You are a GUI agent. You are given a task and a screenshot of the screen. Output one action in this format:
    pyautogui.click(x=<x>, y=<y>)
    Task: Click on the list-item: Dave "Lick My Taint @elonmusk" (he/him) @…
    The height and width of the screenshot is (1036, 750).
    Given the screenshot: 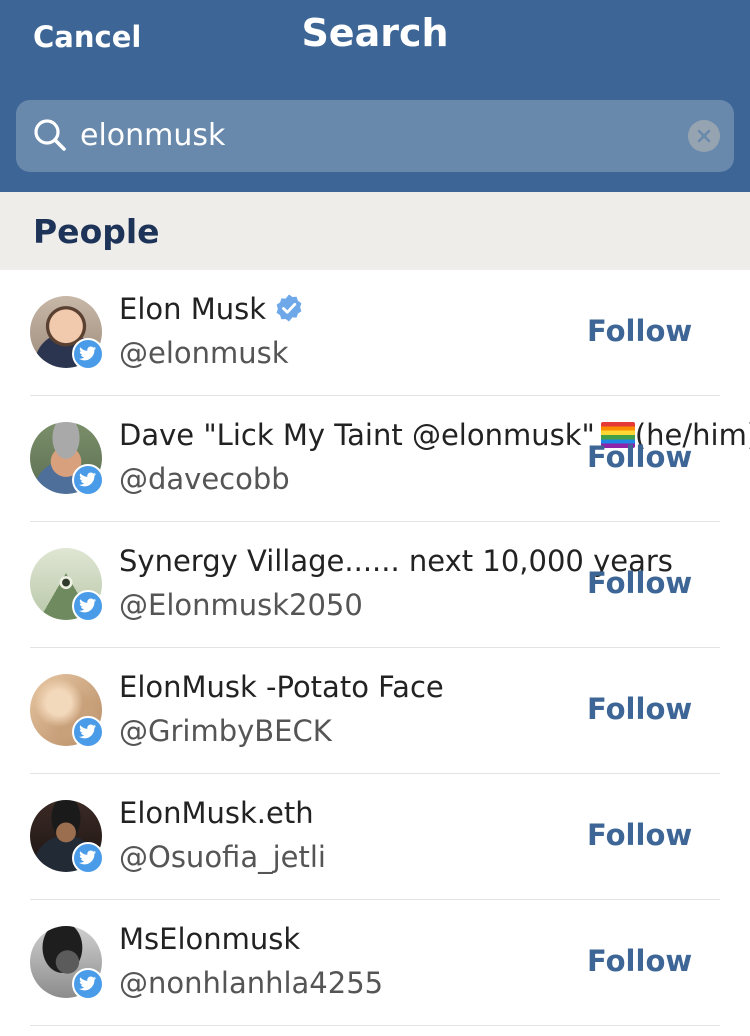 What is the action you would take?
    pyautogui.click(x=375, y=459)
    